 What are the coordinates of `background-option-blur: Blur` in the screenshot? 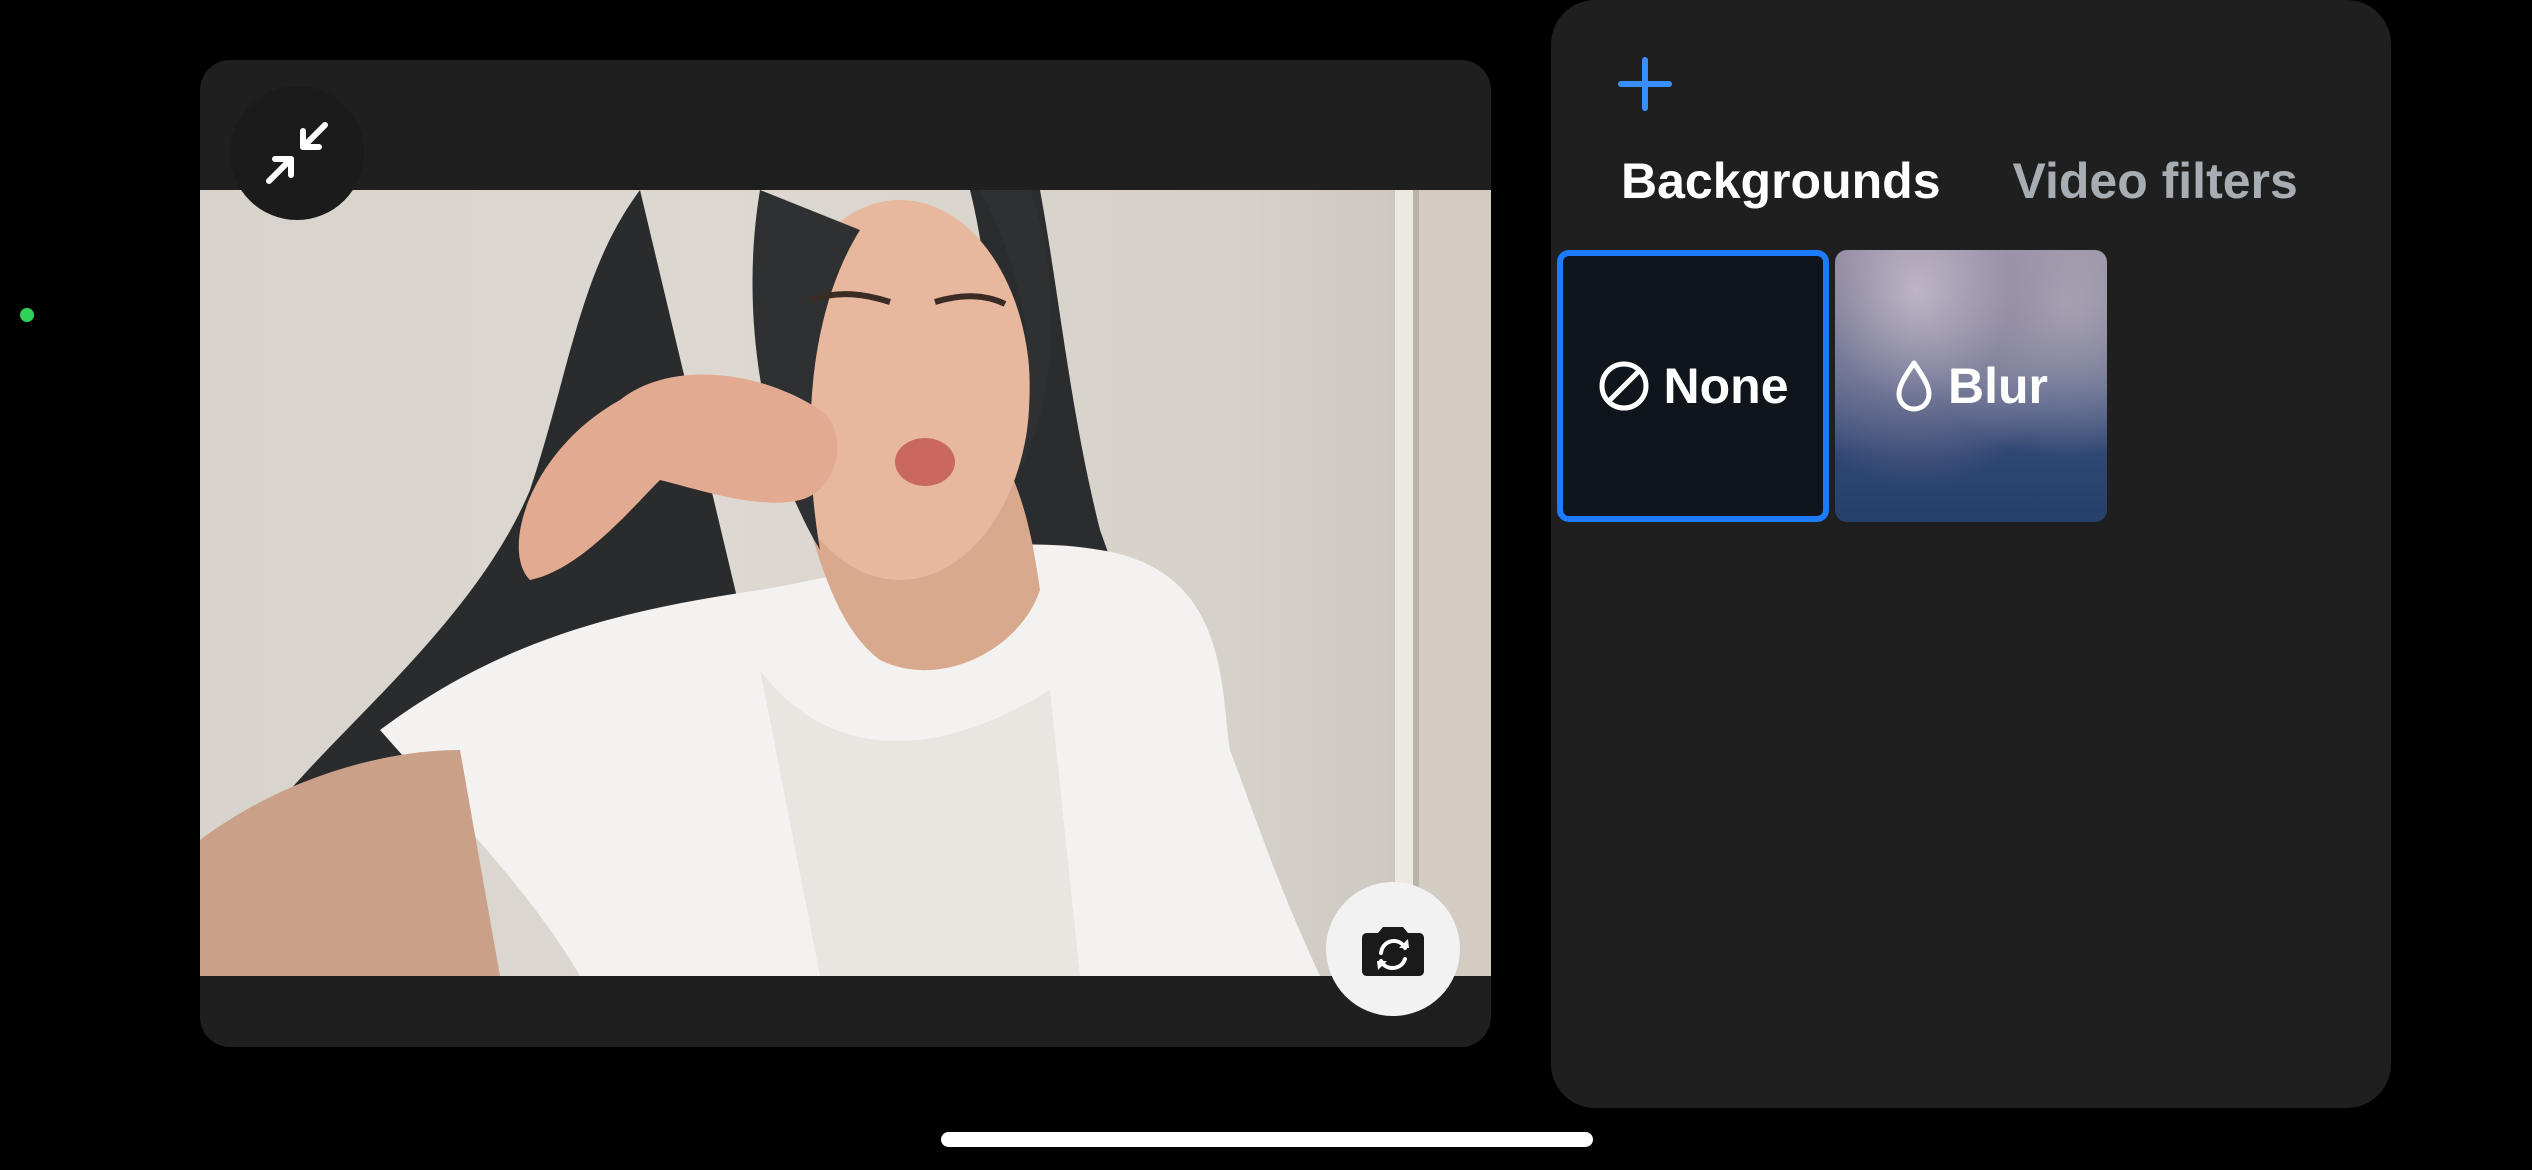 It's located at (1971, 386).